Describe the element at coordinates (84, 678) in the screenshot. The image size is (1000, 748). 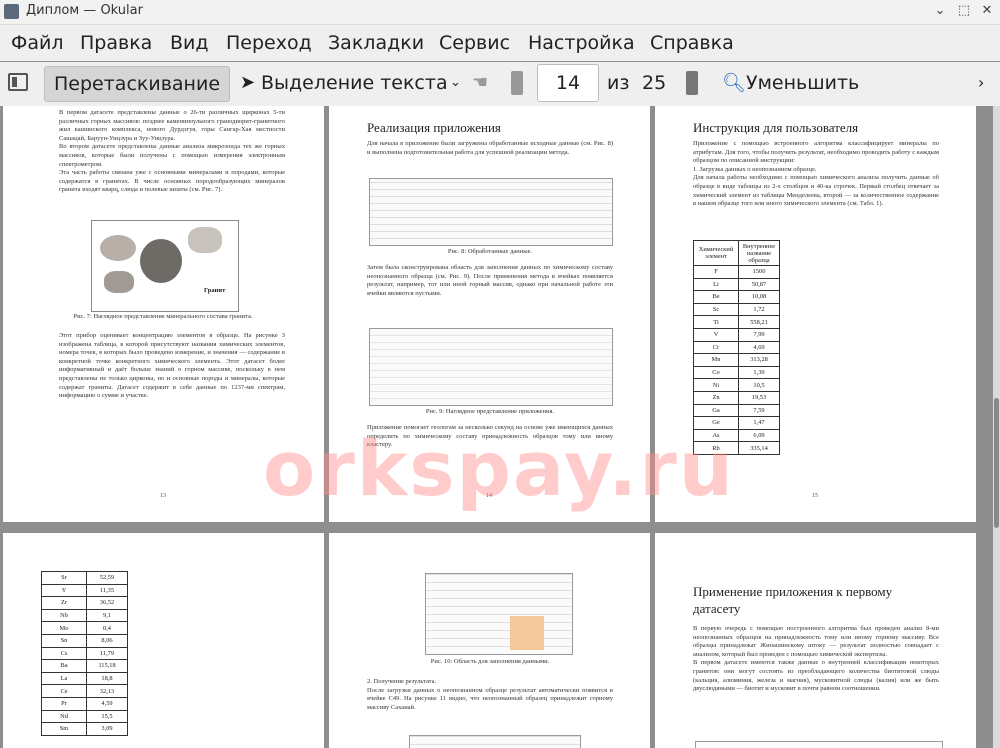
I see `table-row: La 18,8` at that location.